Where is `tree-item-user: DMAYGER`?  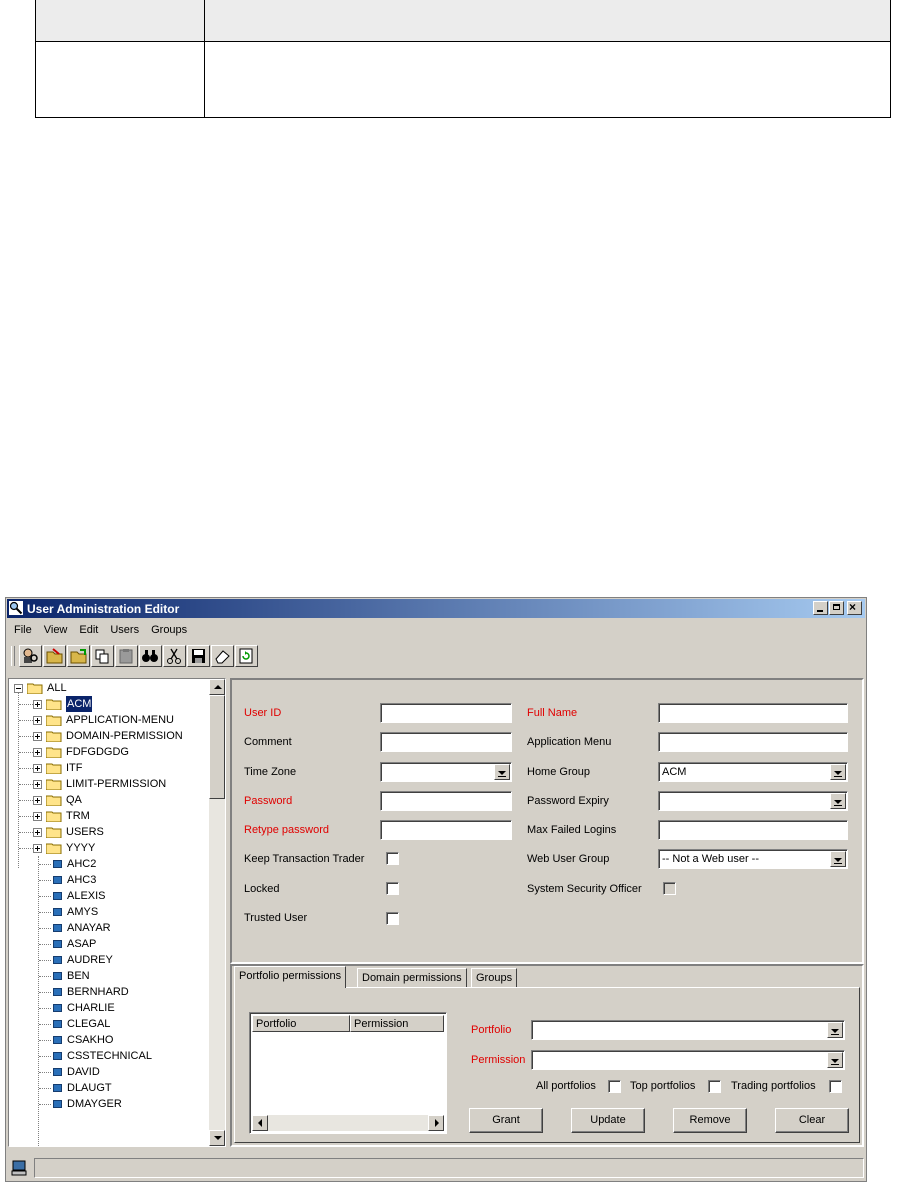 tree-item-user: DMAYGER is located at coordinates (106, 1104).